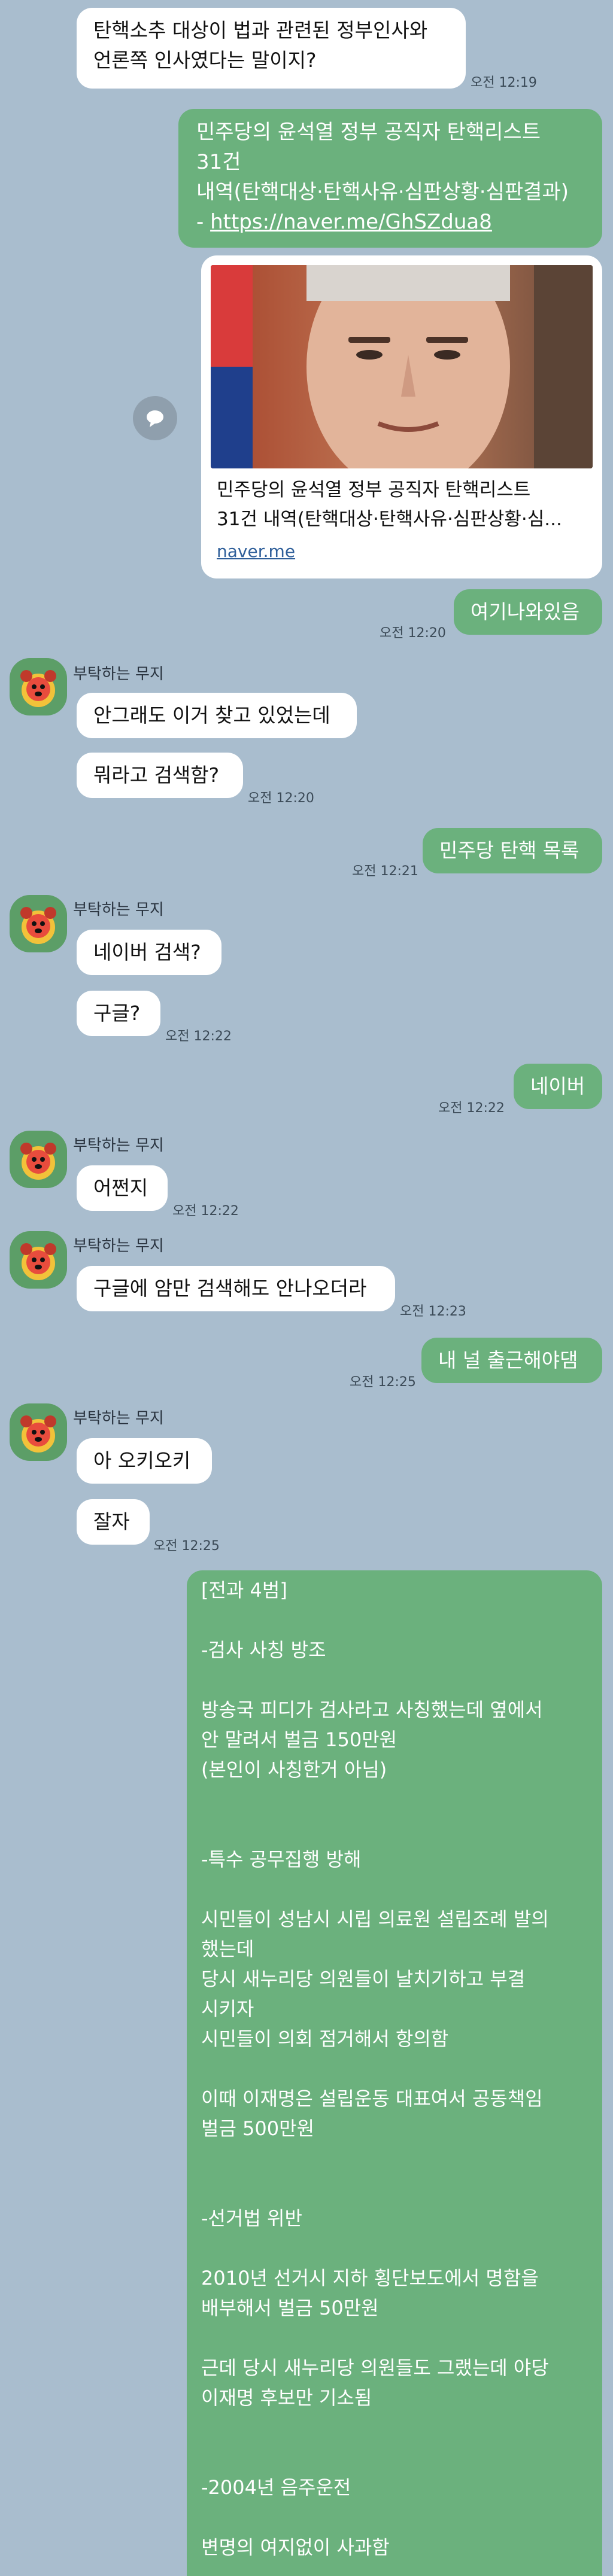  What do you see at coordinates (433, 1311) in the screenshot?
I see `message-timestamp: 오전 12:23` at bounding box center [433, 1311].